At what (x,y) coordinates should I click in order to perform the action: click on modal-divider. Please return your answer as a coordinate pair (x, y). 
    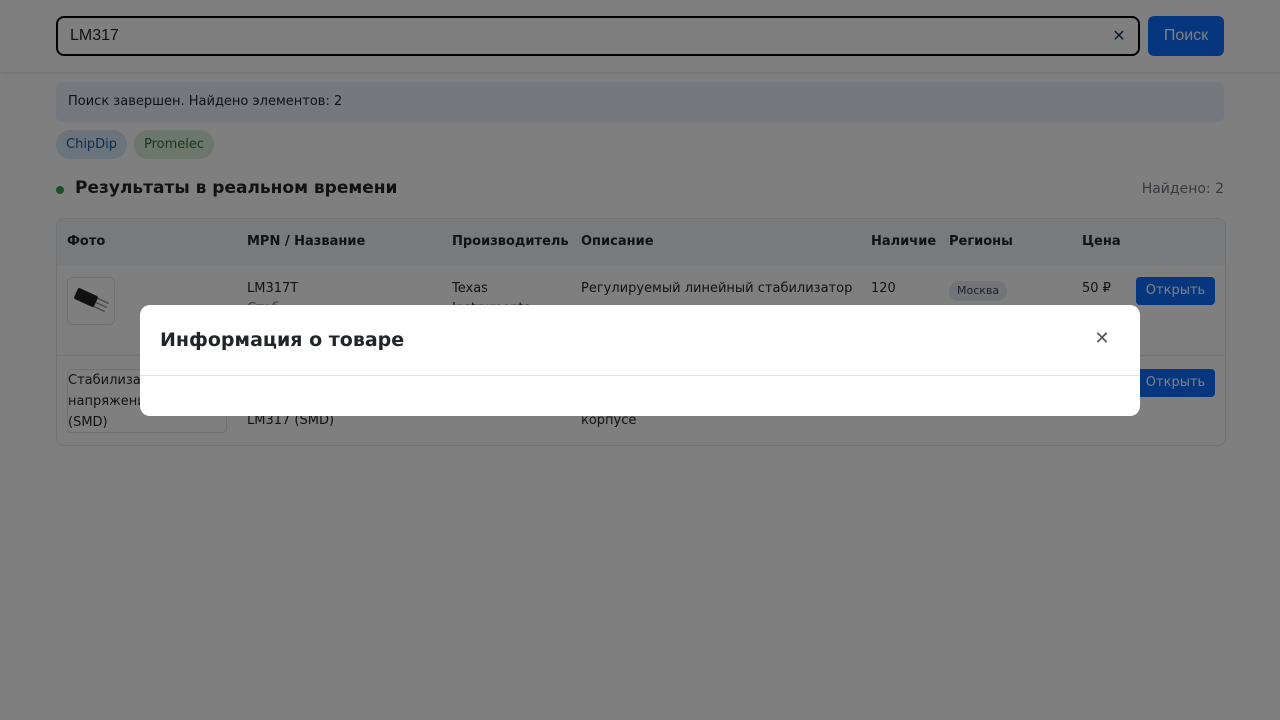
    Looking at the image, I should click on (640, 375).